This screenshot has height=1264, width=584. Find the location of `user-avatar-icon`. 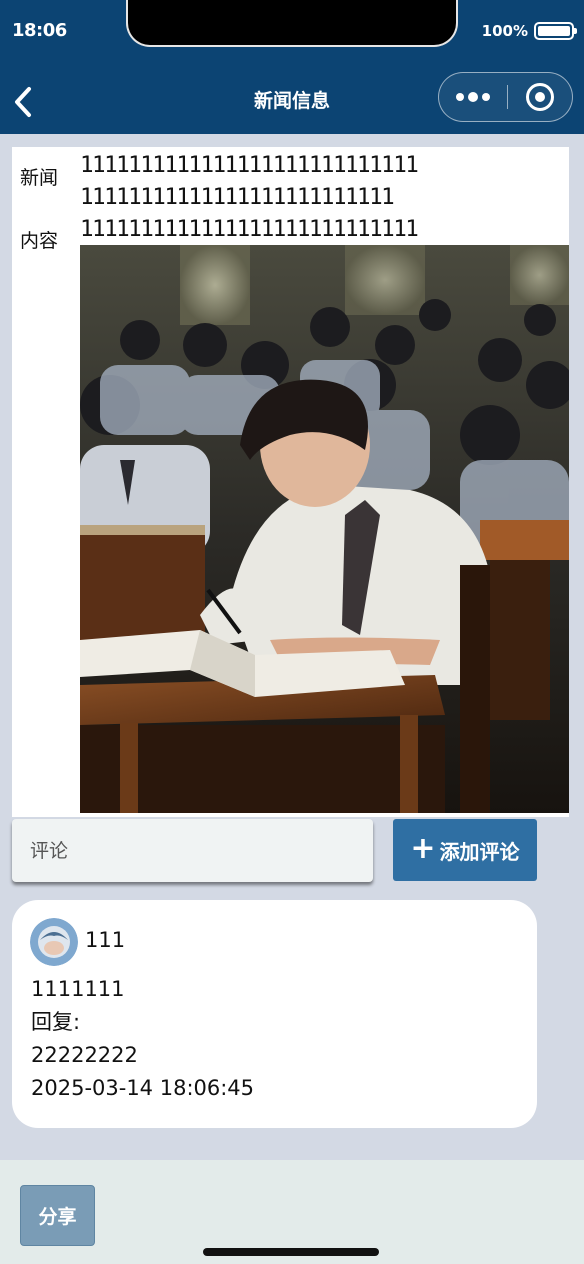

user-avatar-icon is located at coordinates (54, 942).